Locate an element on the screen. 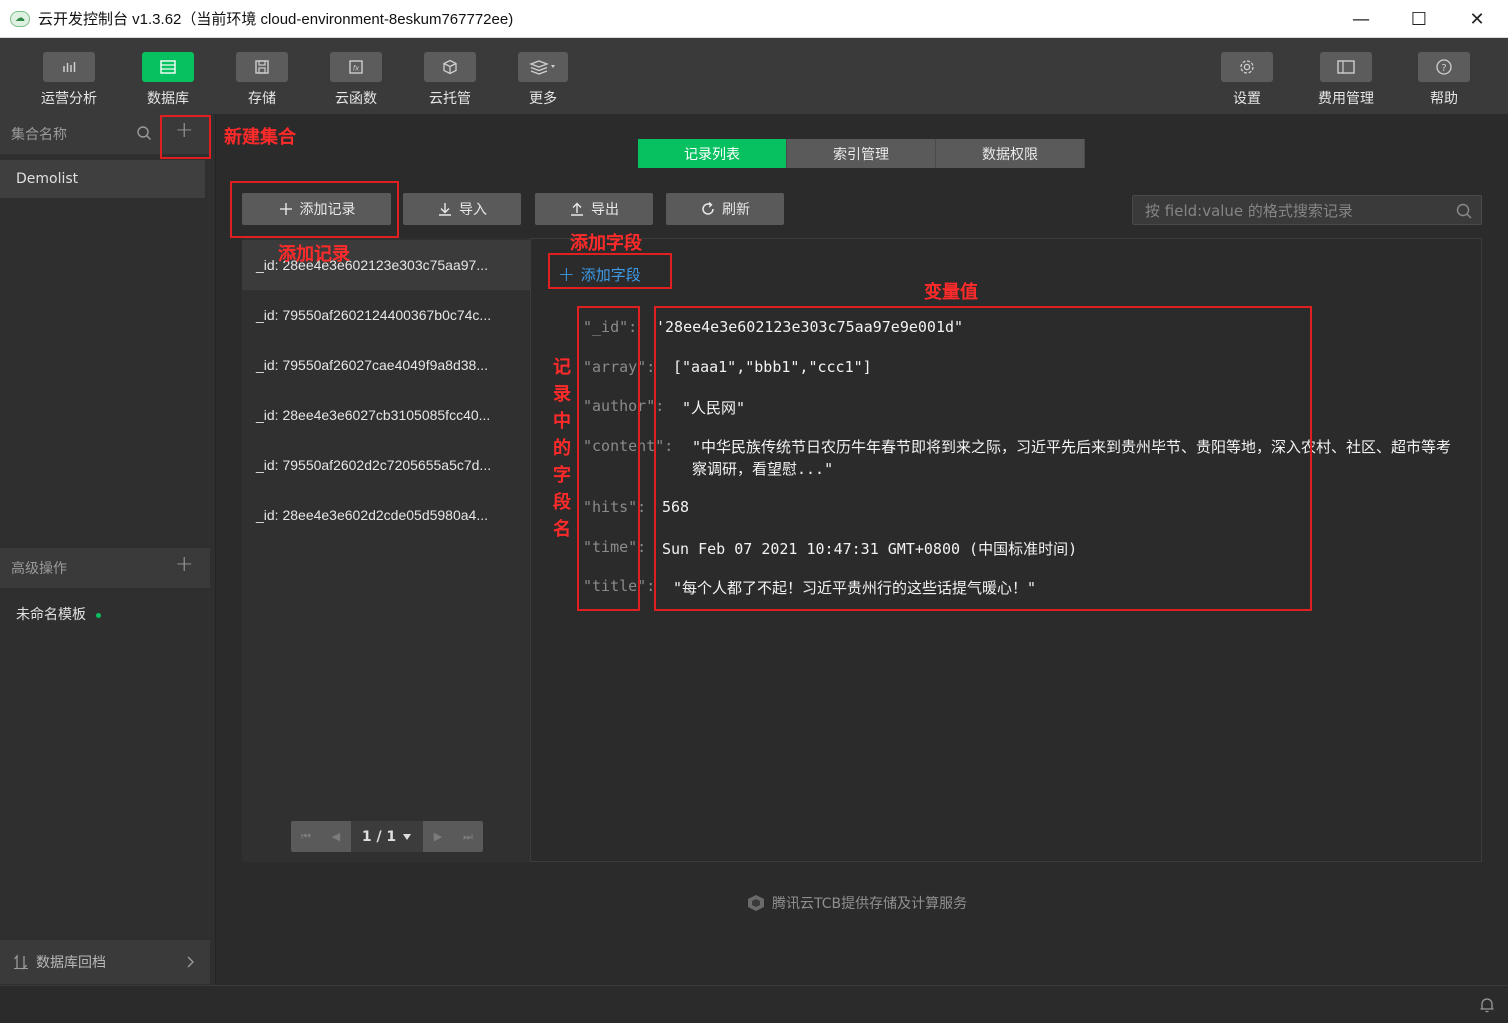  toolbar-cloud-hosting: 云托管 is located at coordinates (450, 80).